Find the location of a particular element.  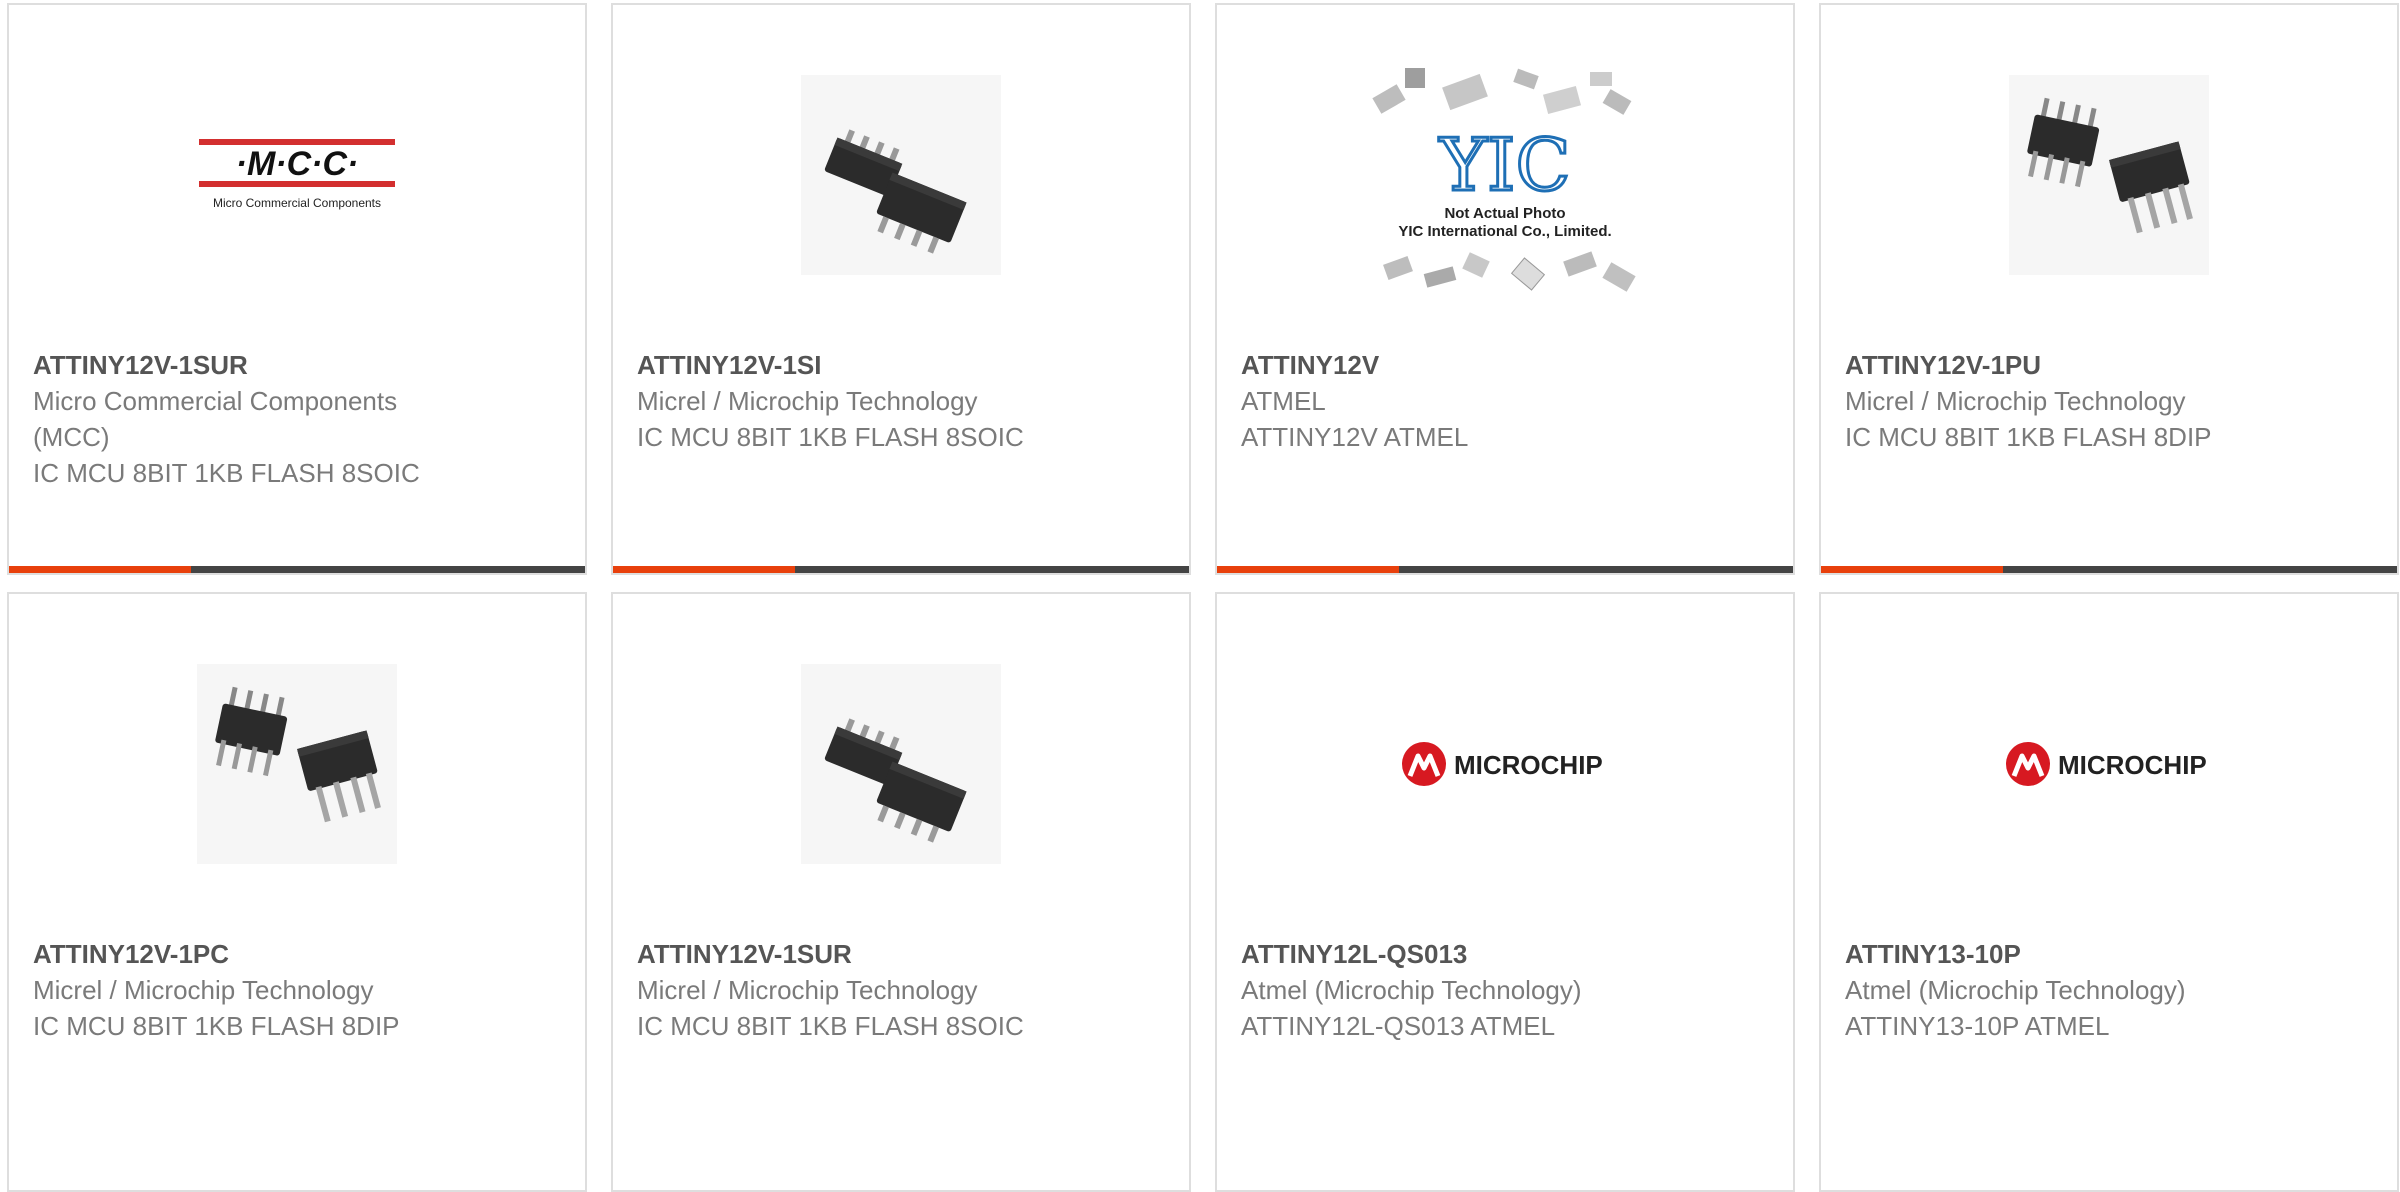

part-number: ATTINY13-10P is located at coordinates (2109, 954).